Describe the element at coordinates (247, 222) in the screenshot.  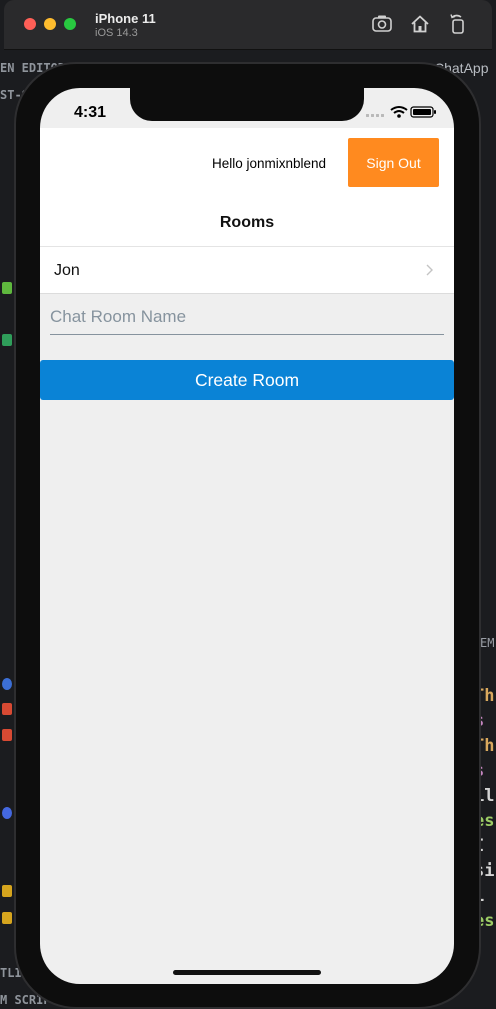
I see `rooms-title: Rooms` at that location.